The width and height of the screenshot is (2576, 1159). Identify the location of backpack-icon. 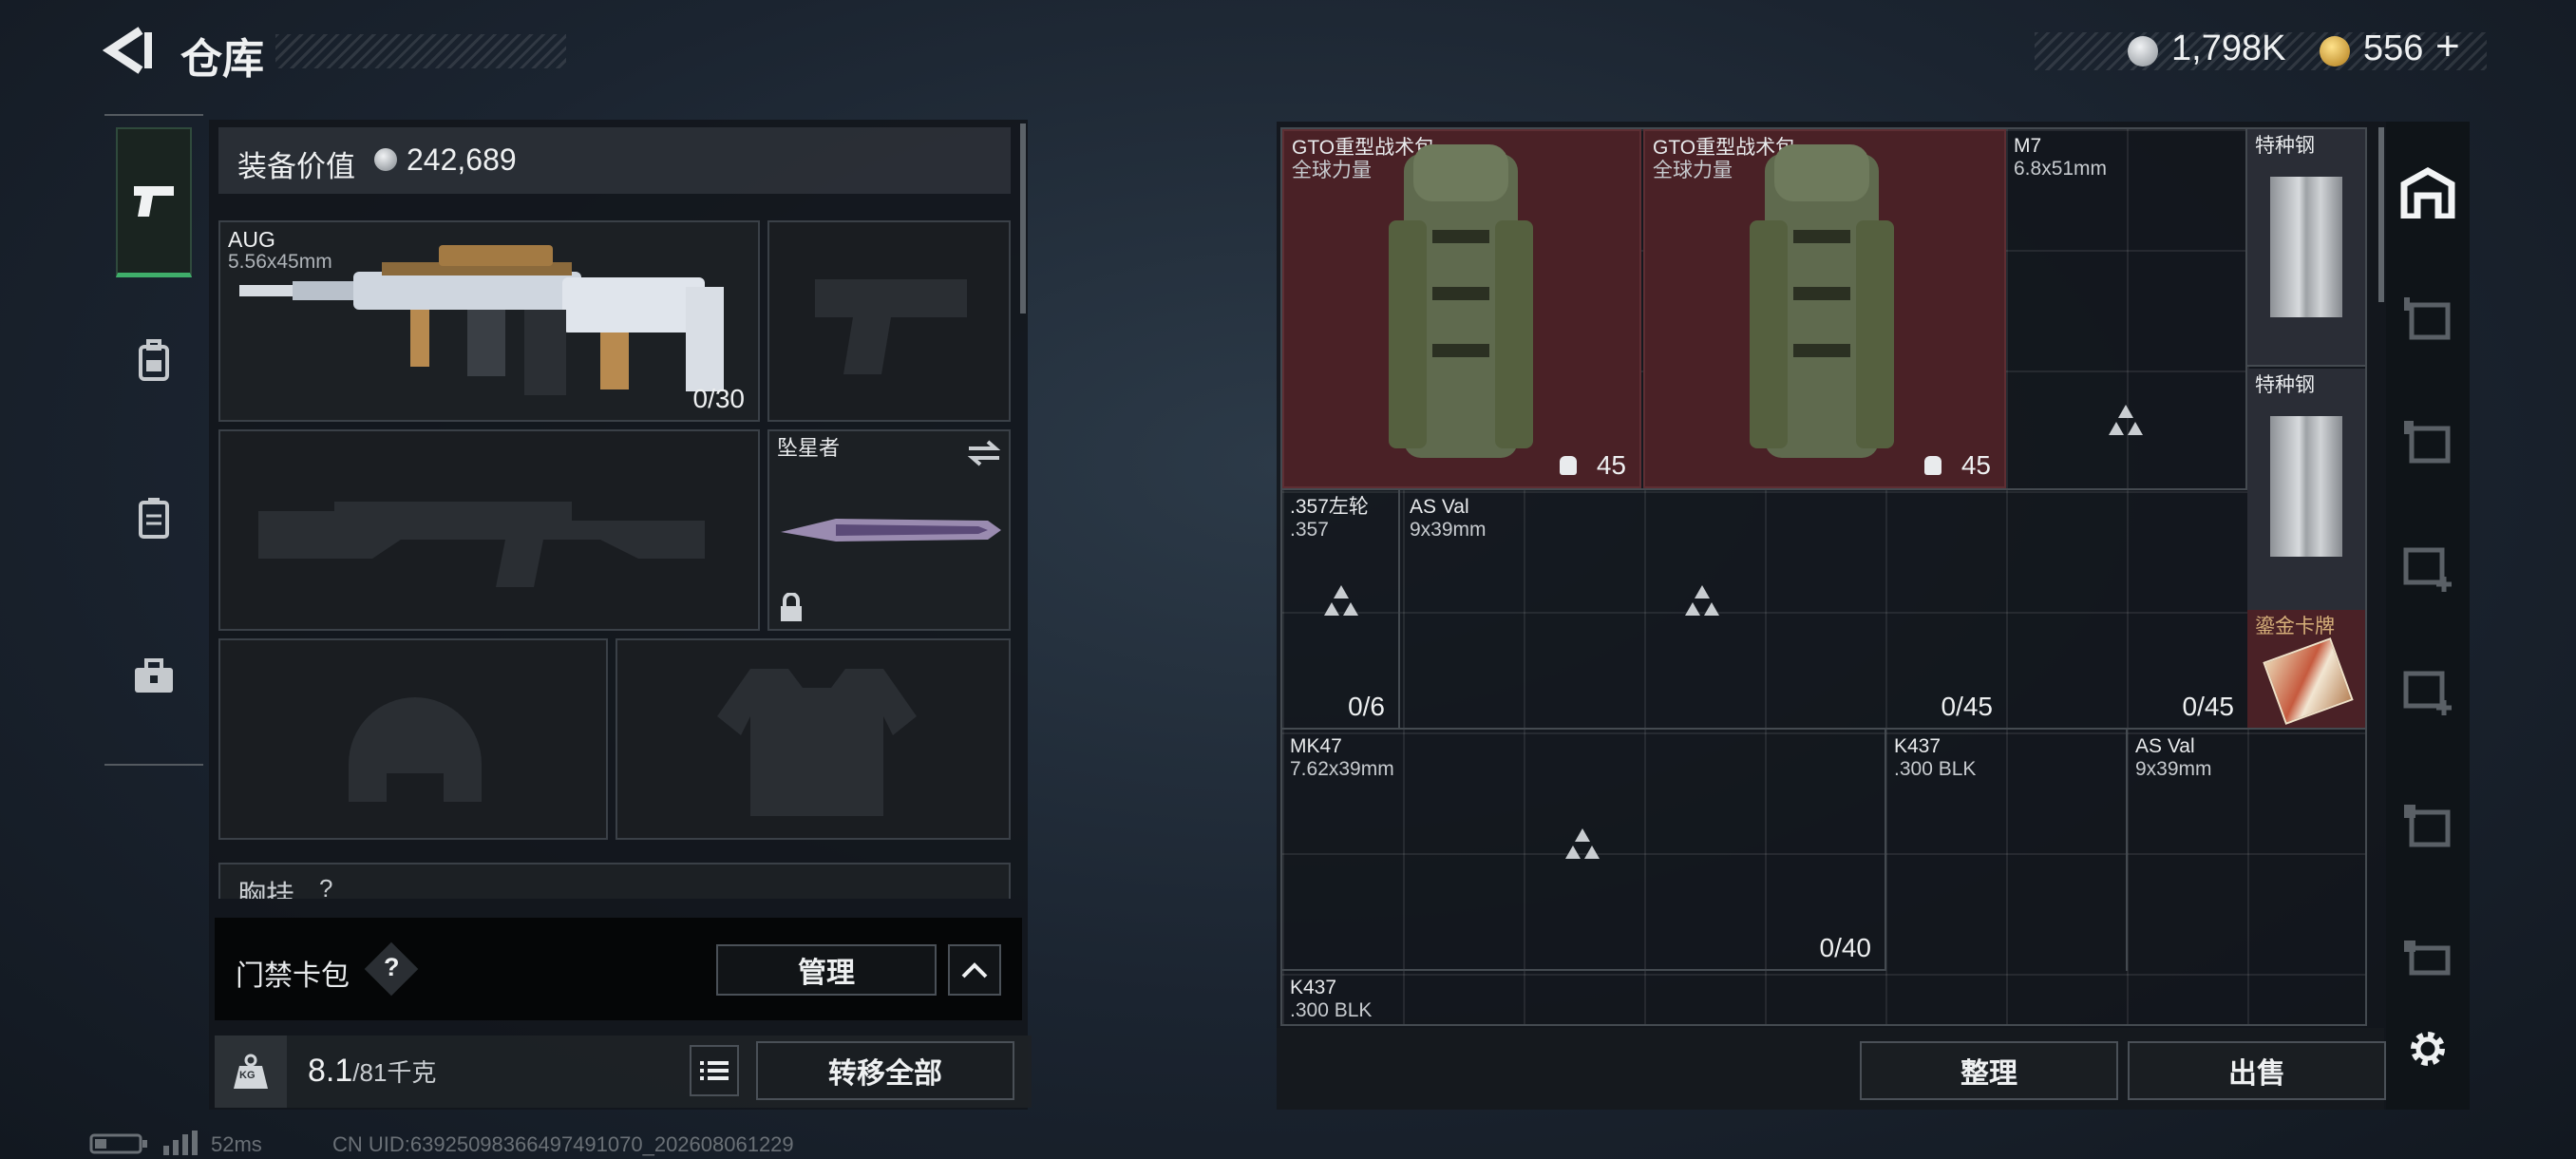
(154, 360).